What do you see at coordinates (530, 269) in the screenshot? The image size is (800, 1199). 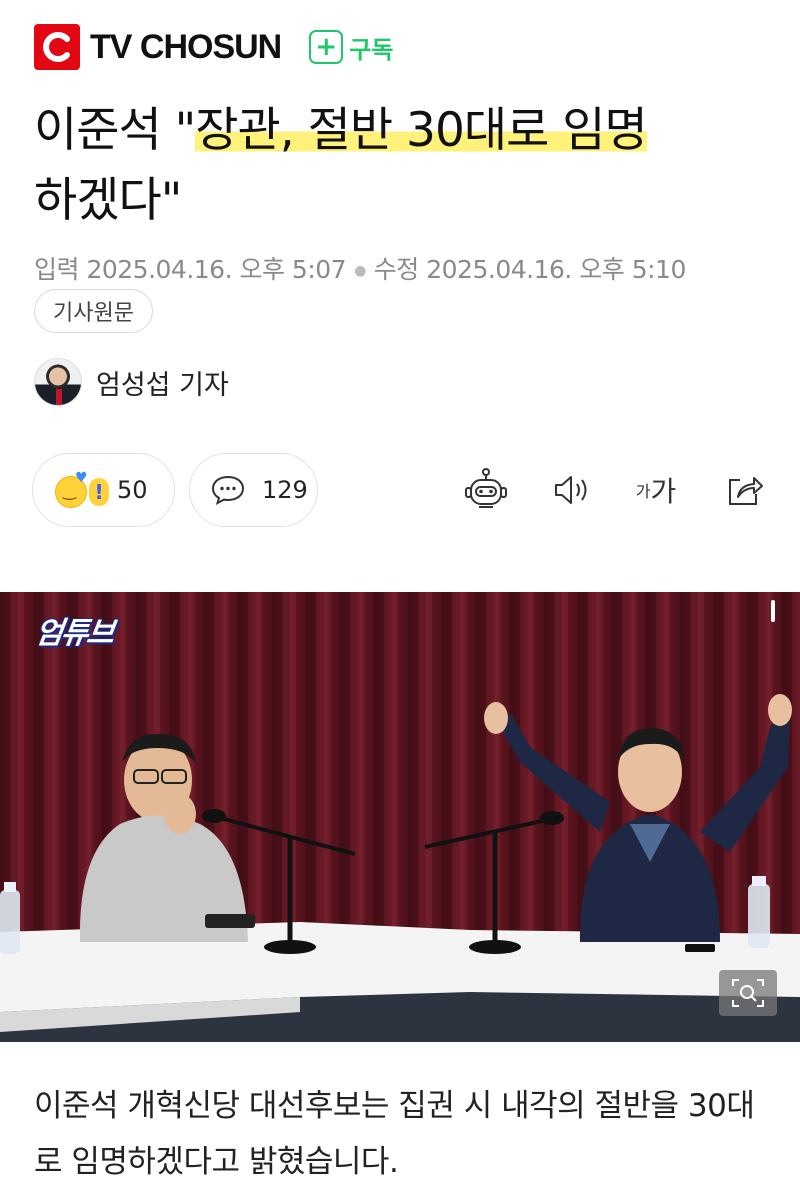 I see `edit-date: 수정 2025.04.16. 오후 5:10` at bounding box center [530, 269].